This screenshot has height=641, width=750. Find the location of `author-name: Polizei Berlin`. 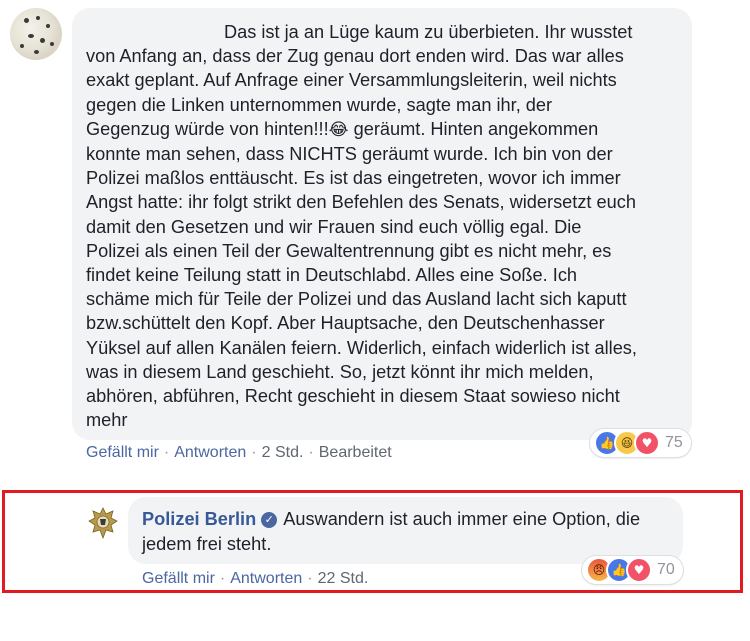

author-name: Polizei Berlin is located at coordinates (199, 519).